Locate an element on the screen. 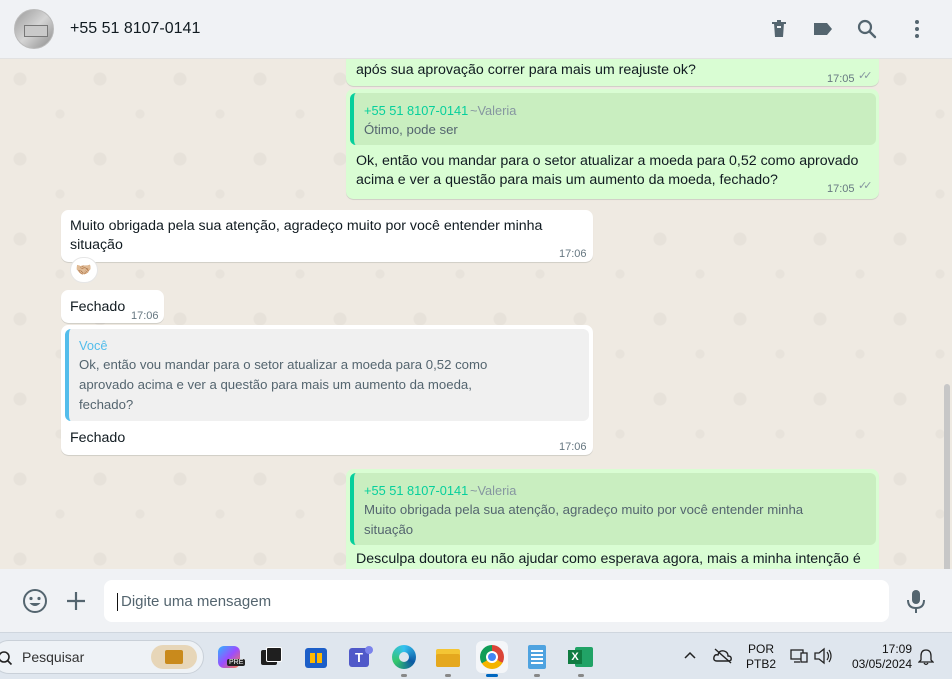 The width and height of the screenshot is (952, 679). chrome-browser-icon is located at coordinates (492, 659).